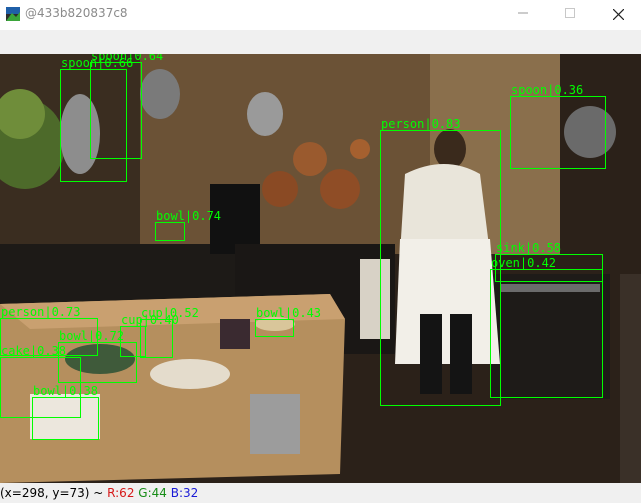  I want to click on minimize-icon, so click(523, 13).